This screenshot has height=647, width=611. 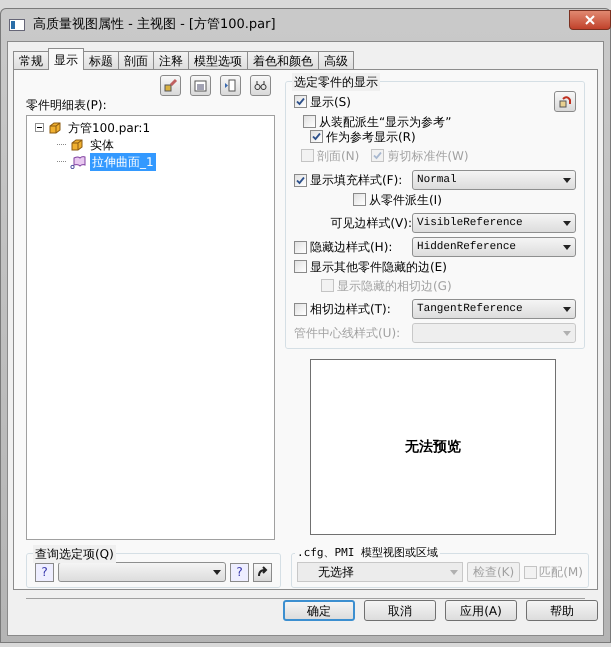 I want to click on option-label: 显示隐藏的相切边(G), so click(x=394, y=286).